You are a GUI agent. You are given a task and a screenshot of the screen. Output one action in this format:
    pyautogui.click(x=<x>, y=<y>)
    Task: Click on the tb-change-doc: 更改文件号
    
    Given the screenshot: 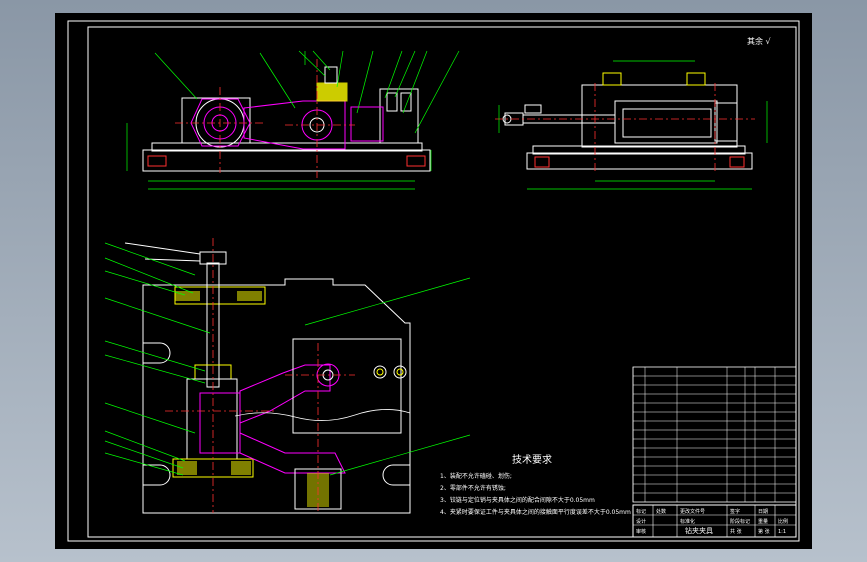 What is the action you would take?
    pyautogui.click(x=692, y=511)
    